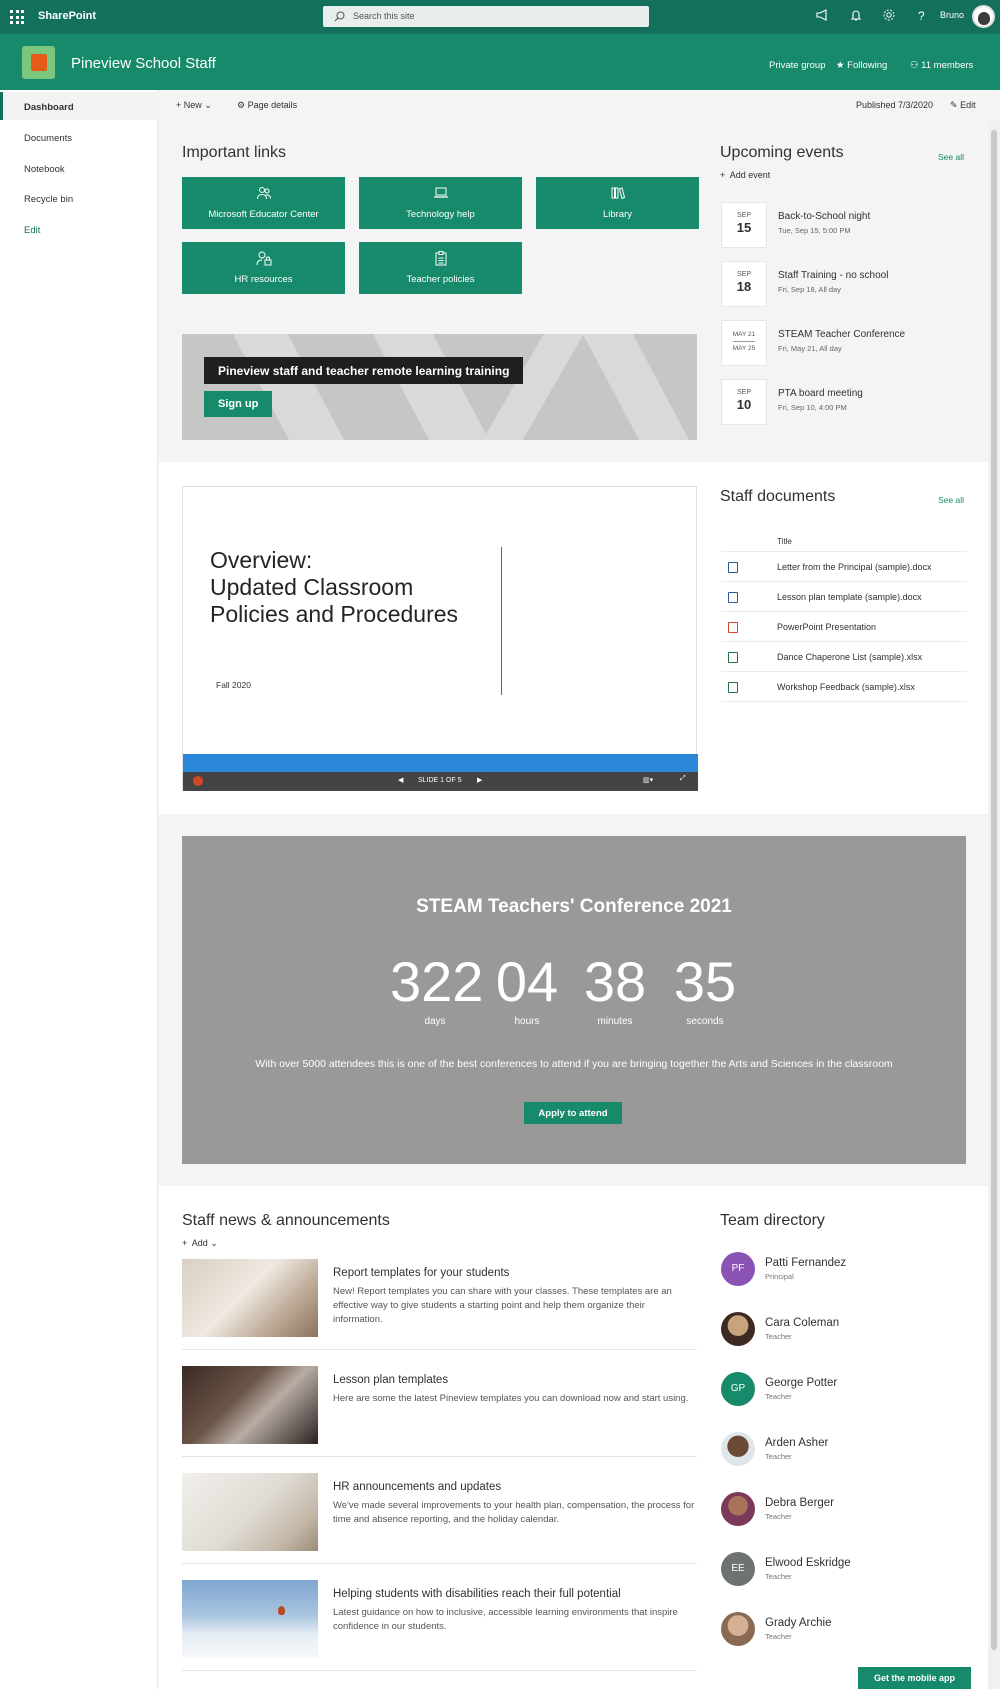  Describe the element at coordinates (263, 268) in the screenshot. I see `quick-link-hr-resources: HR resources` at that location.